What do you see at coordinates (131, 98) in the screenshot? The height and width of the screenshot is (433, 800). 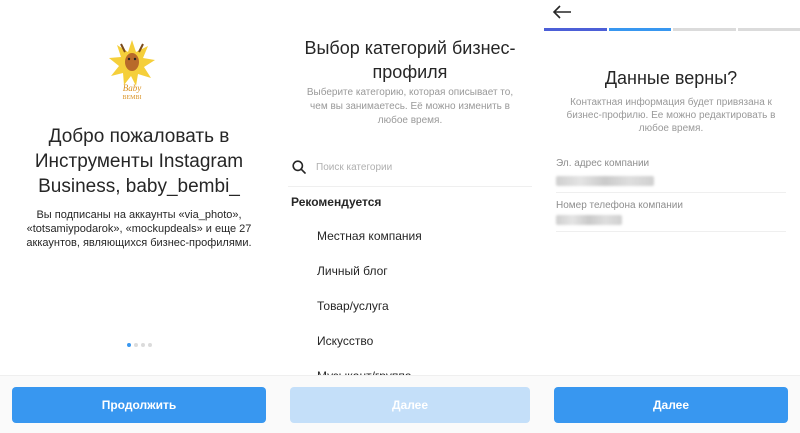 I see `svg-text: BEMBI` at bounding box center [131, 98].